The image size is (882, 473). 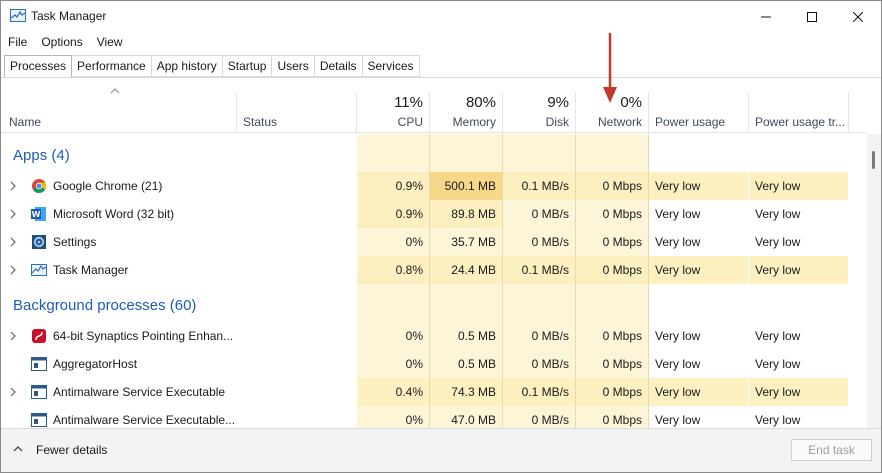 What do you see at coordinates (536, 122) in the screenshot?
I see `column-disk: Disk` at bounding box center [536, 122].